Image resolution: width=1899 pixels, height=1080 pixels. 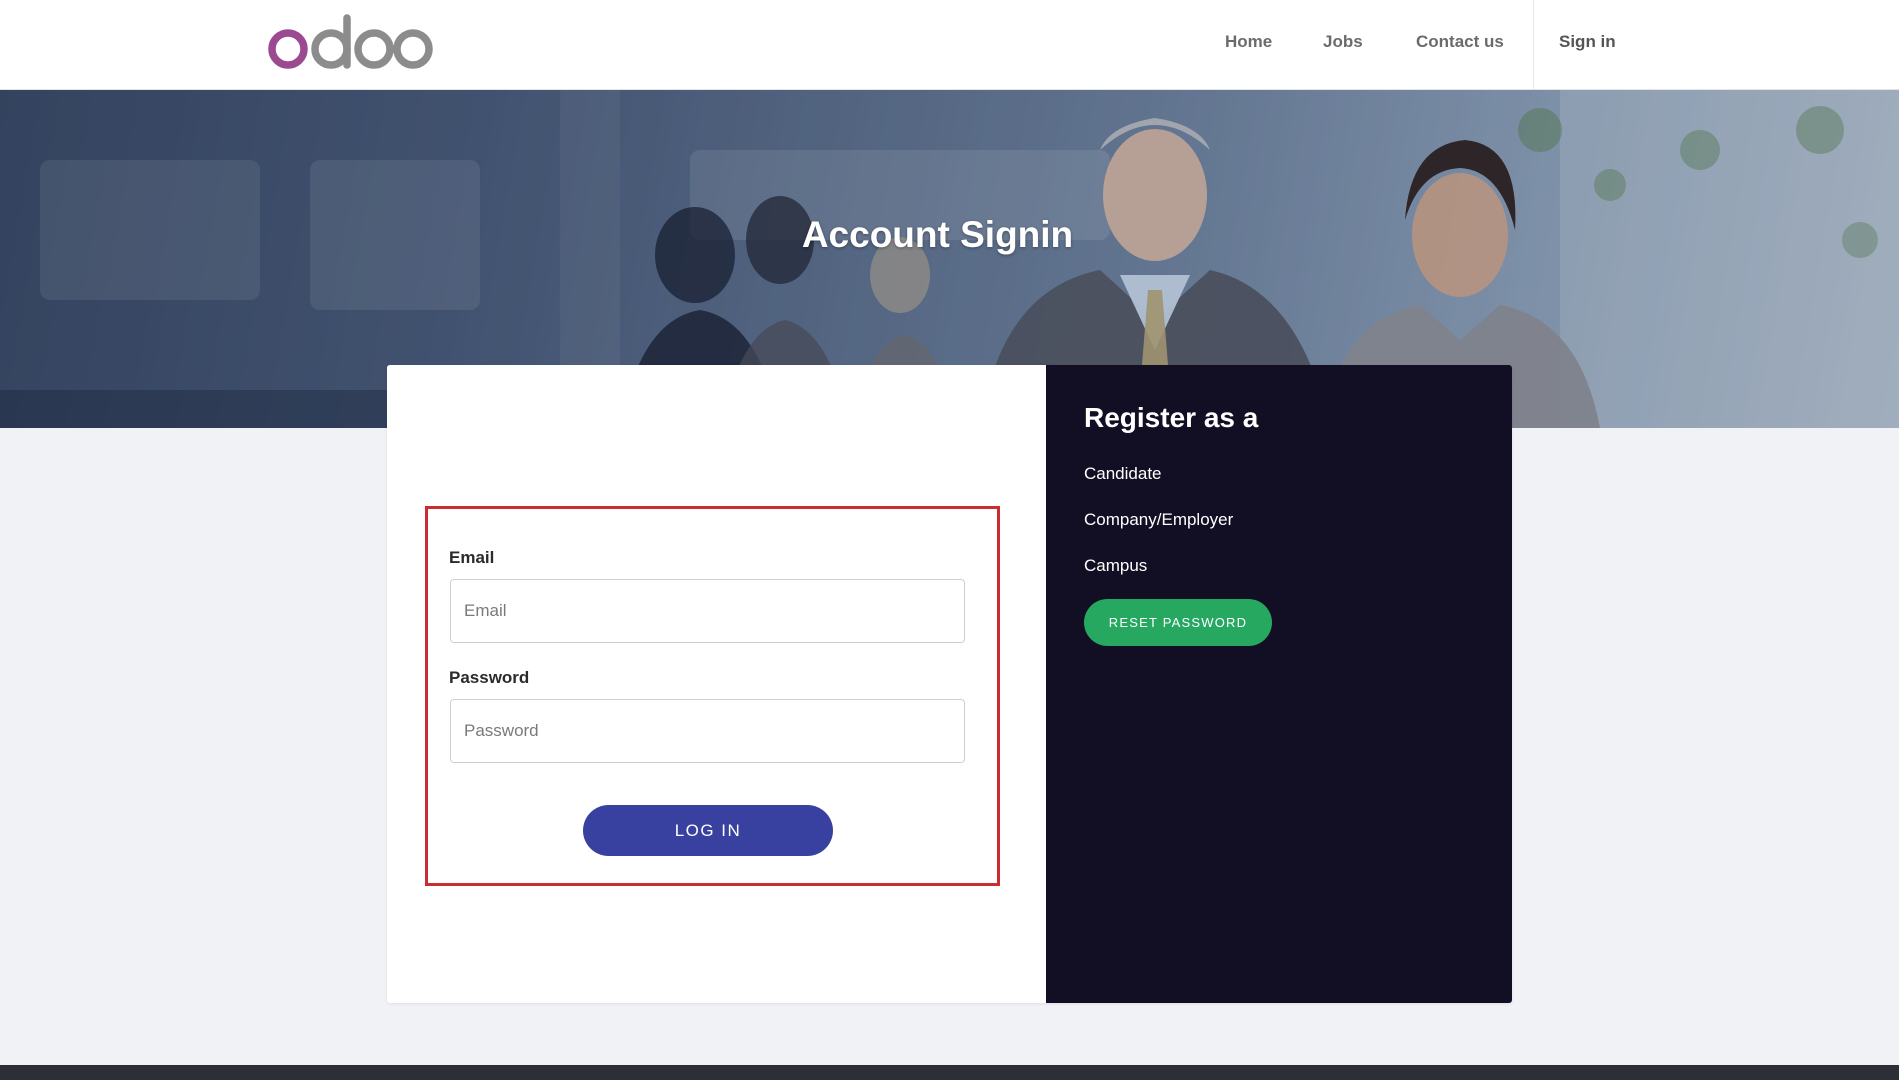 What do you see at coordinates (351, 42) in the screenshot?
I see `odoo-logo` at bounding box center [351, 42].